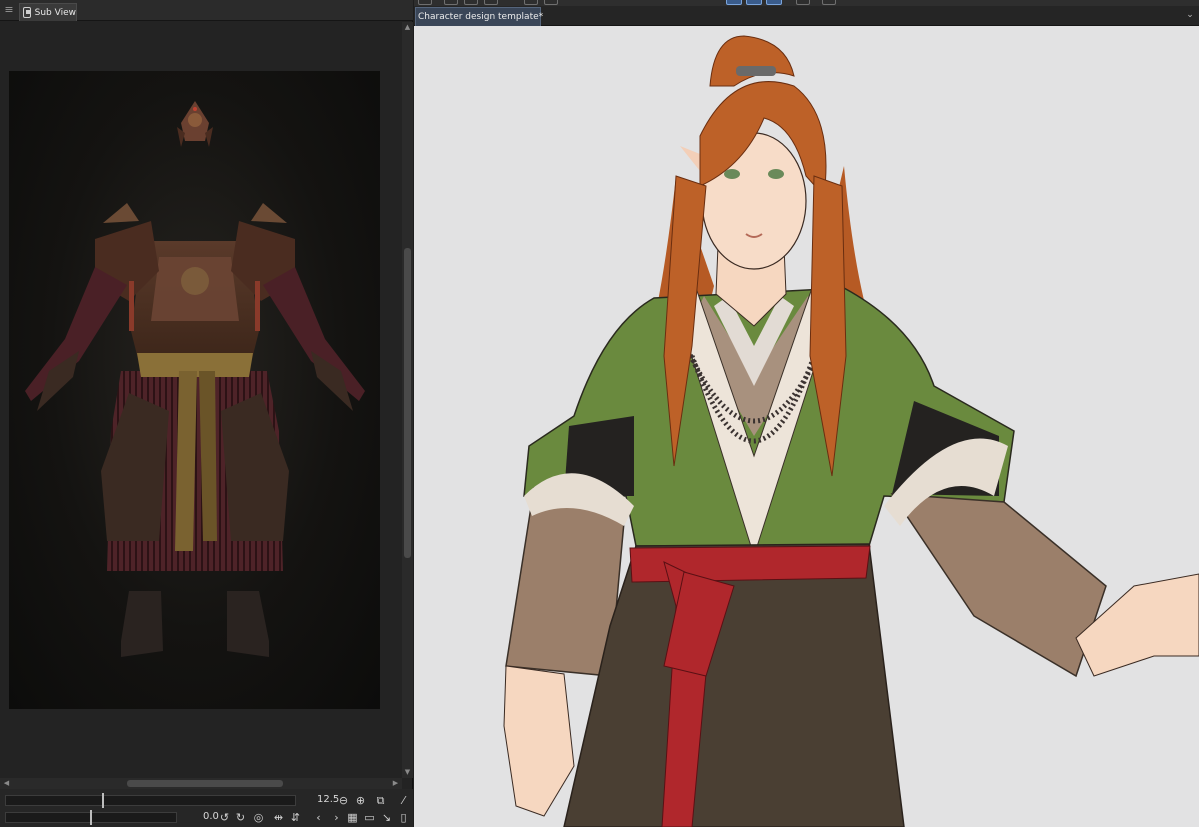 The width and height of the screenshot is (1199, 827). Describe the element at coordinates (131, 306) in the screenshot. I see `tassel-left` at that location.